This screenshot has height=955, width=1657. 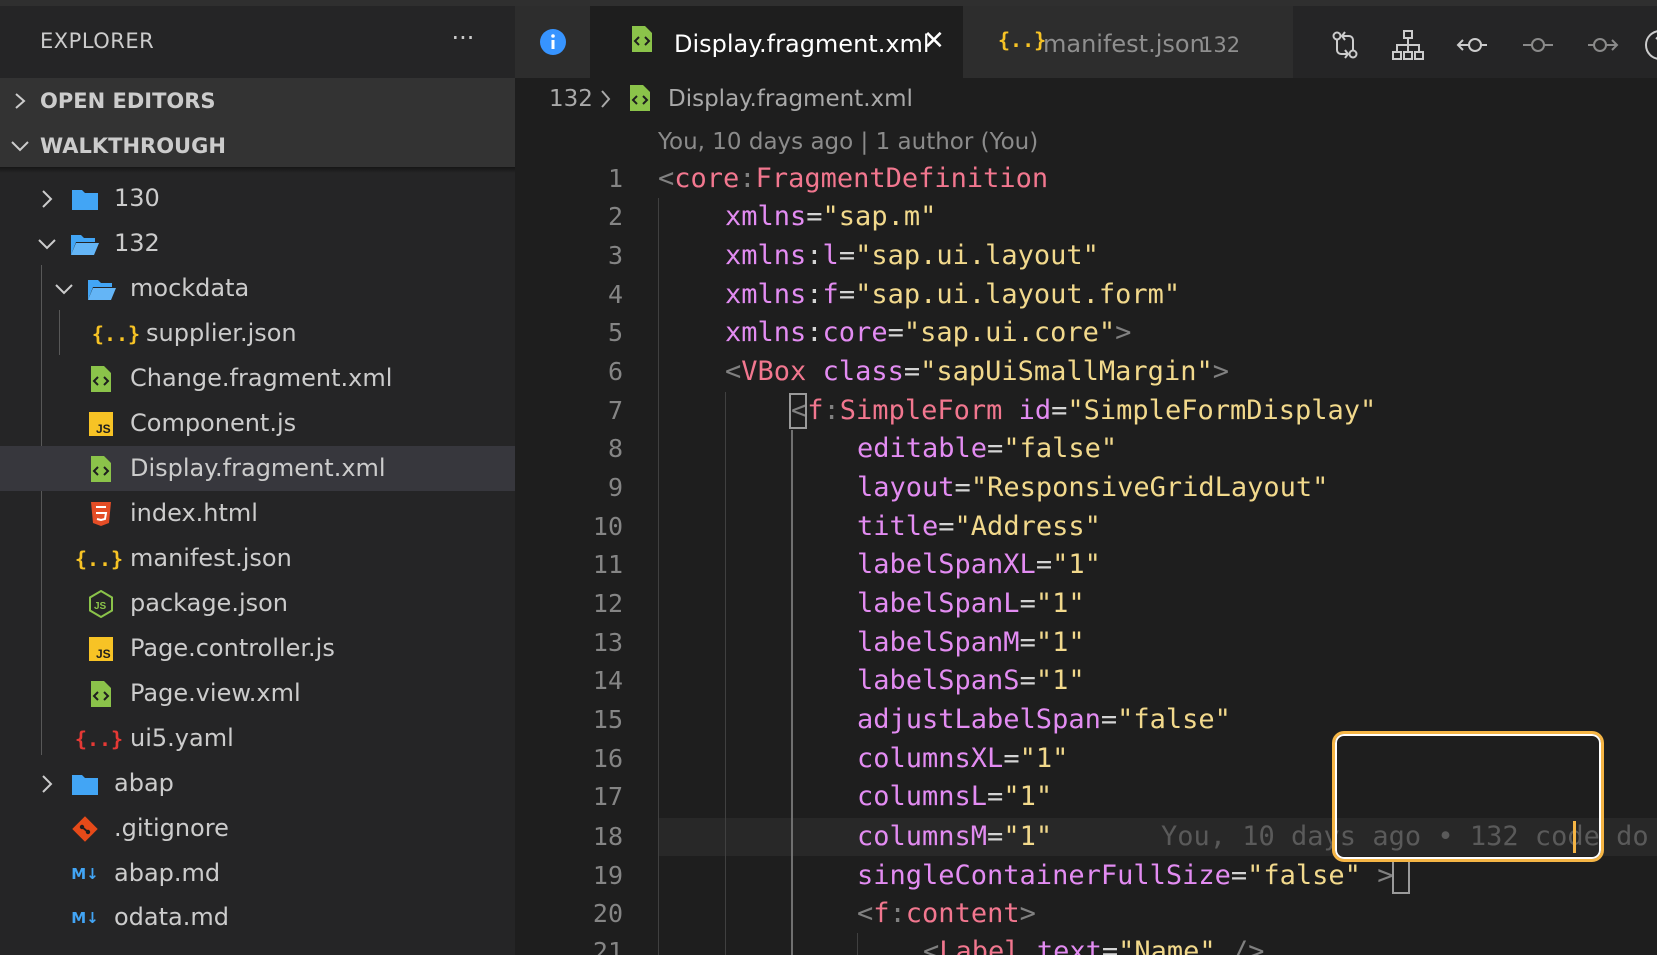 What do you see at coordinates (1220, 45) in the screenshot?
I see `tab-badge: 132` at bounding box center [1220, 45].